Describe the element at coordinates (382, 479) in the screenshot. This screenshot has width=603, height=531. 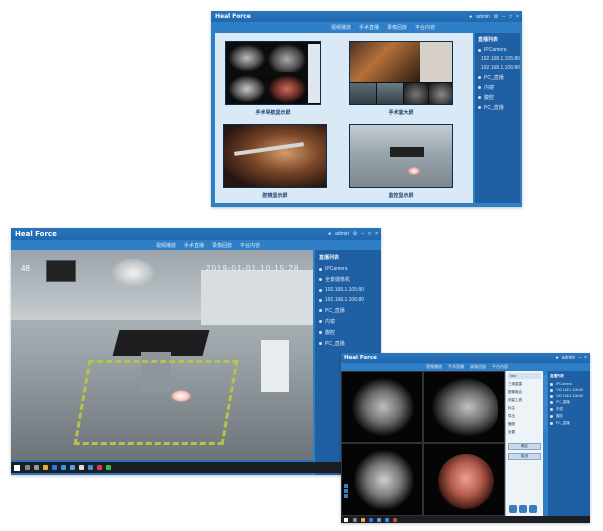
I see `mri-coronal-view` at that location.